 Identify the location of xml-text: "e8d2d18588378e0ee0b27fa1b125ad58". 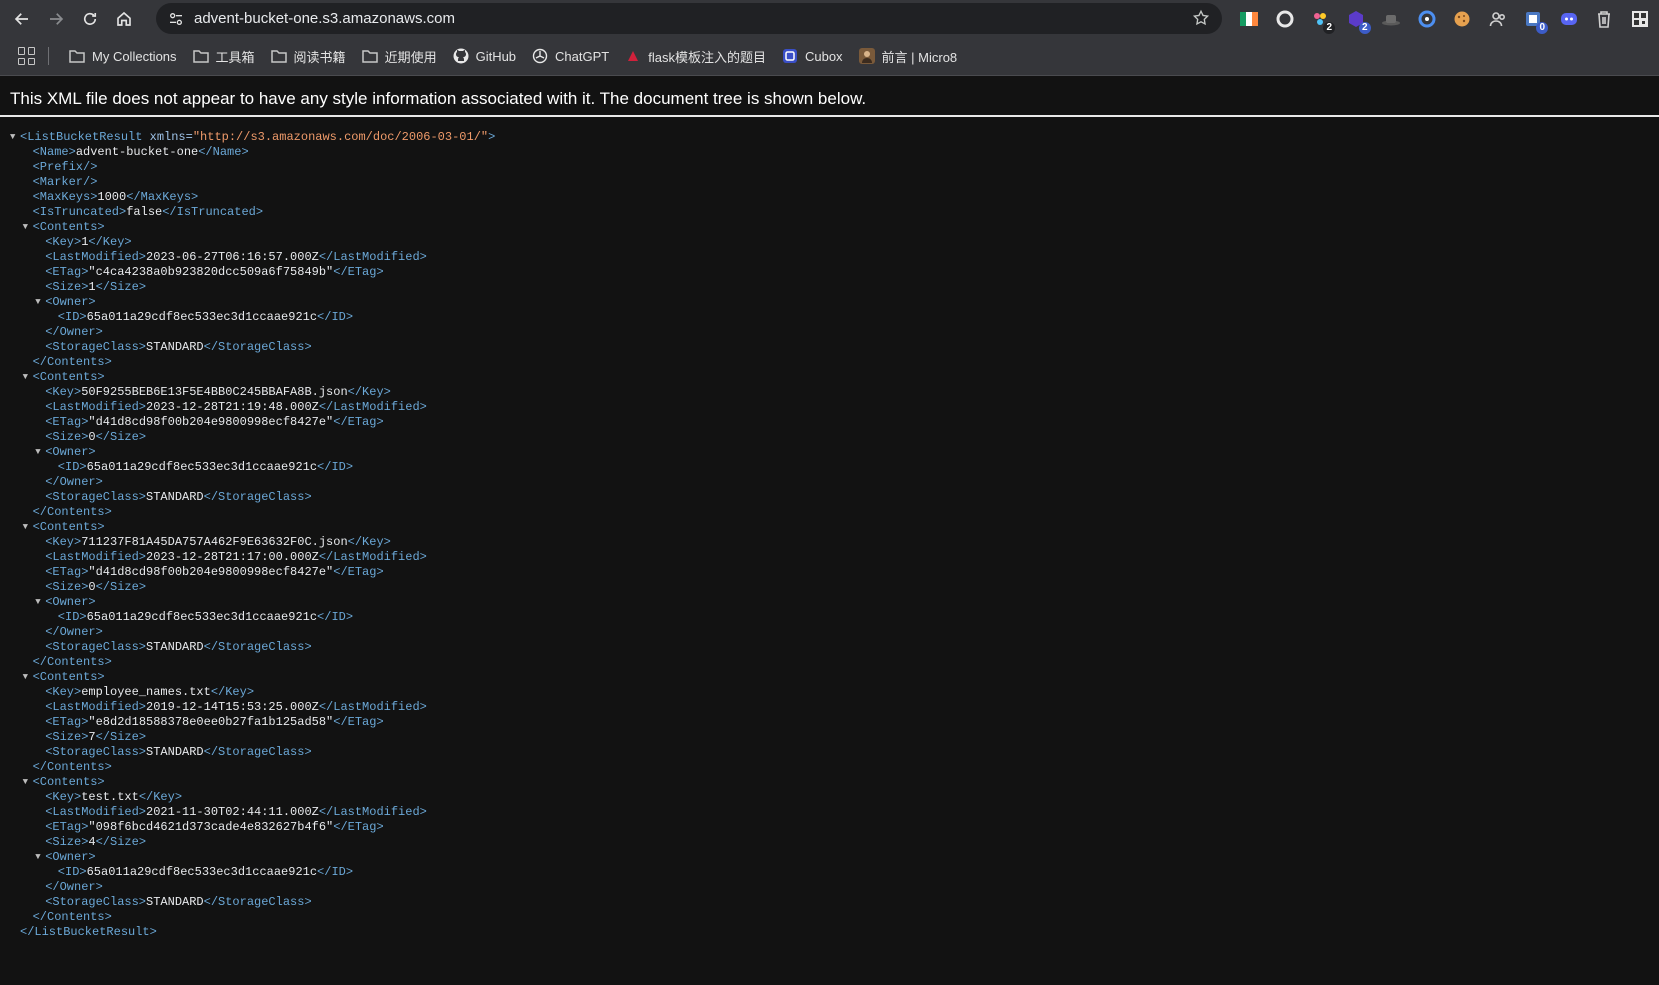
(211, 722).